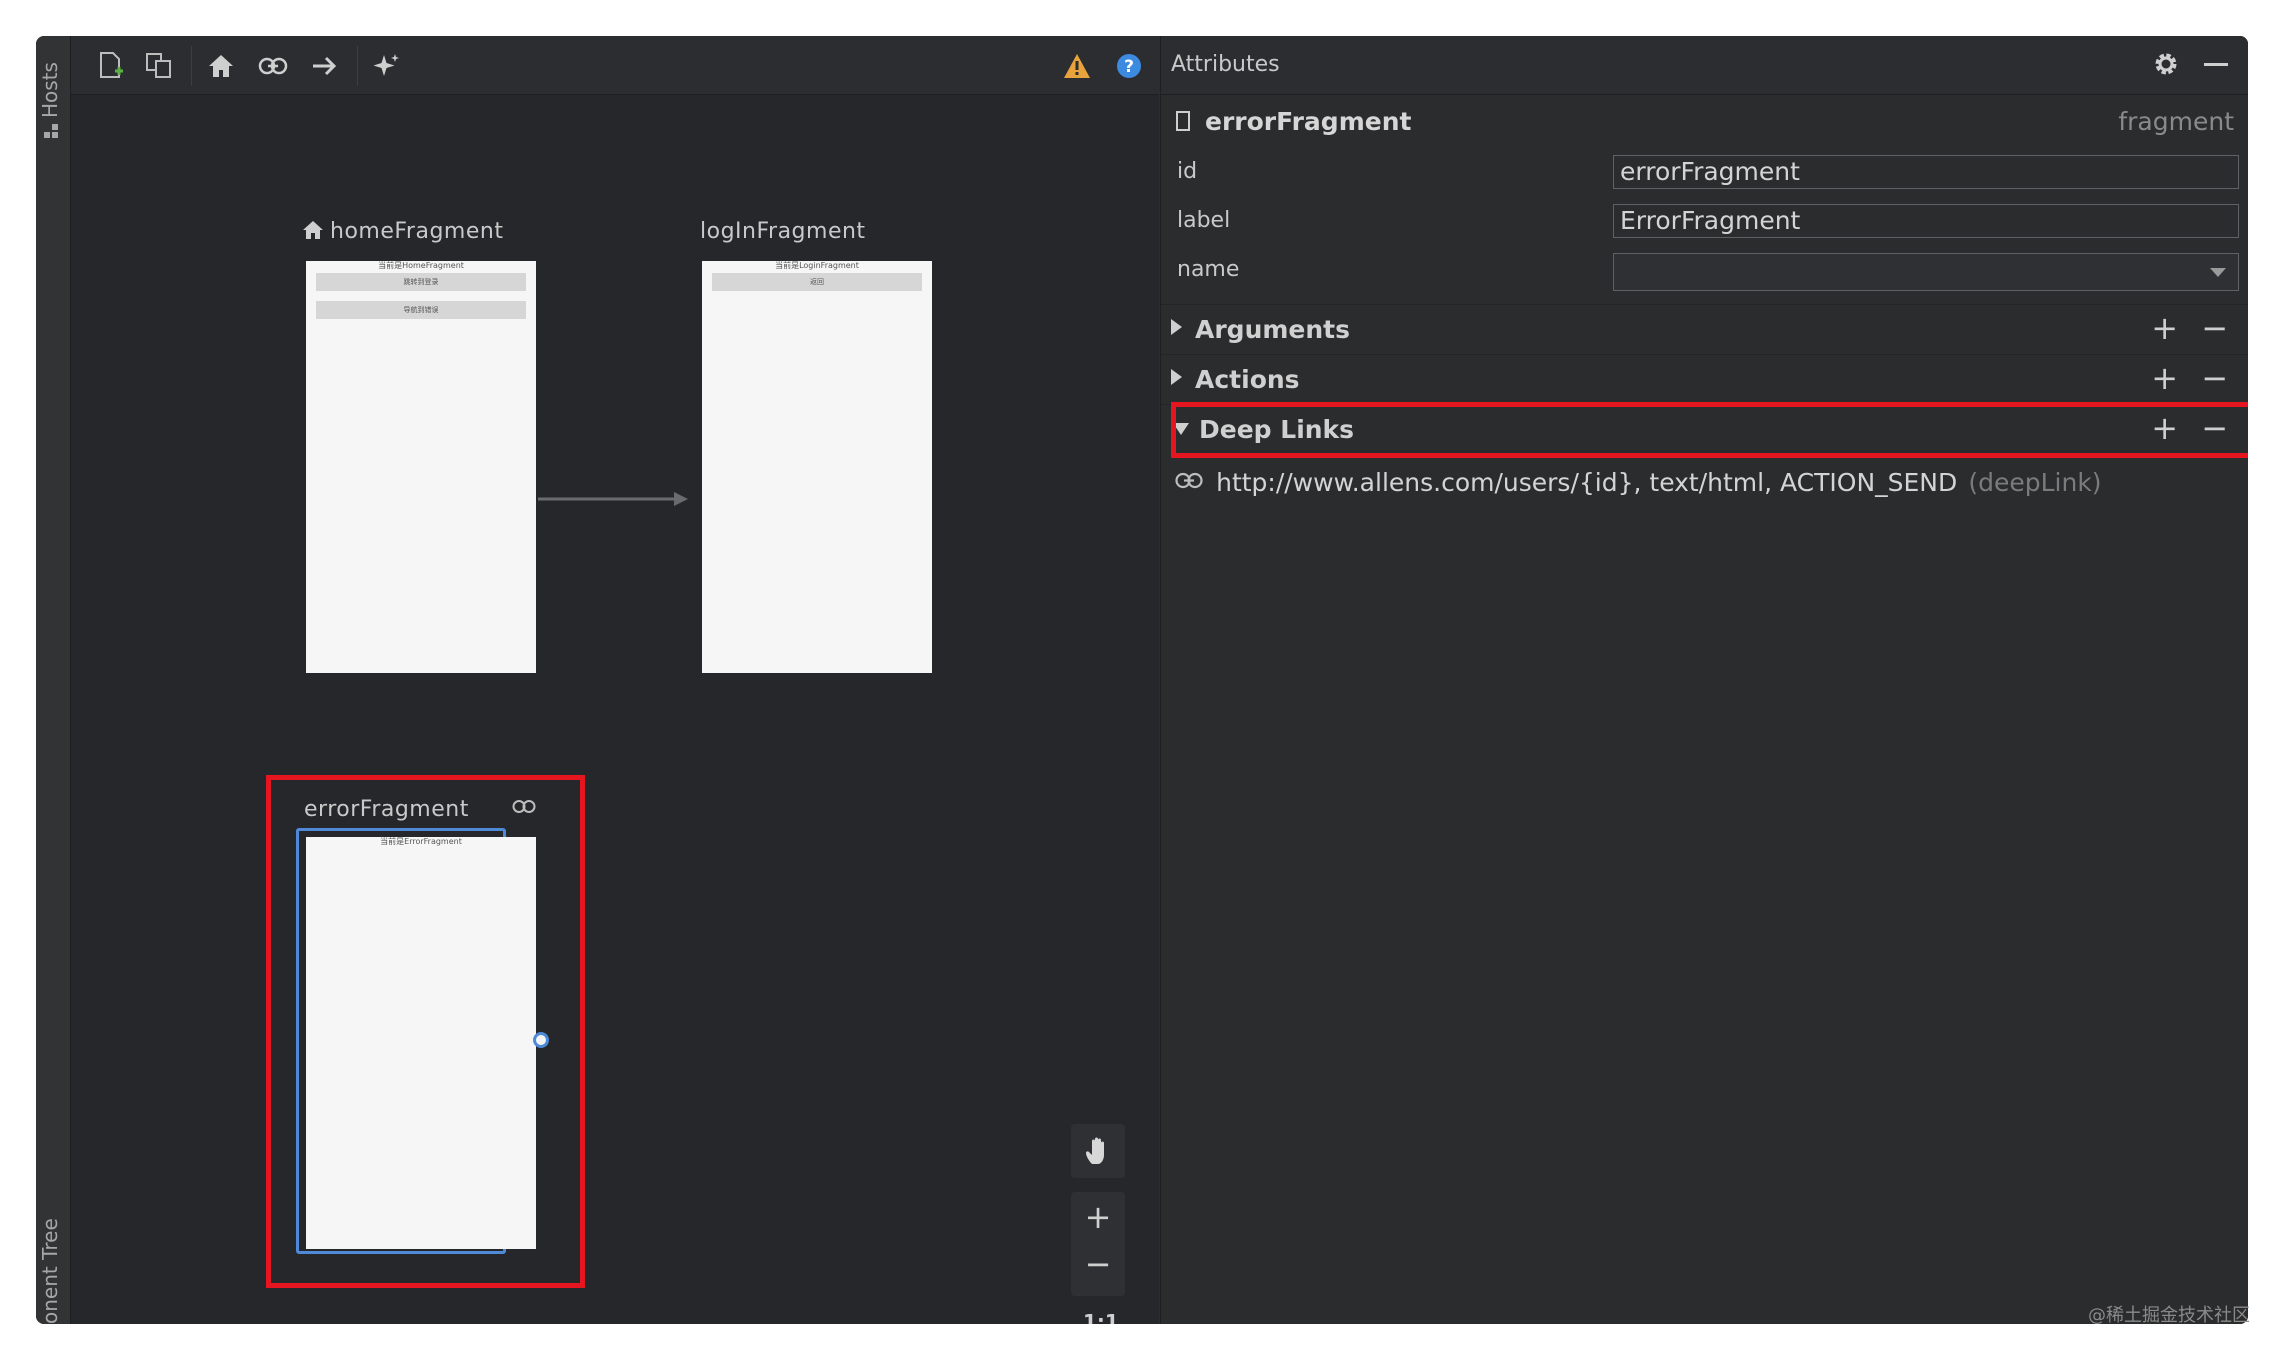 The image size is (2284, 1360). I want to click on attributes-header: Attributes, so click(1704, 65).